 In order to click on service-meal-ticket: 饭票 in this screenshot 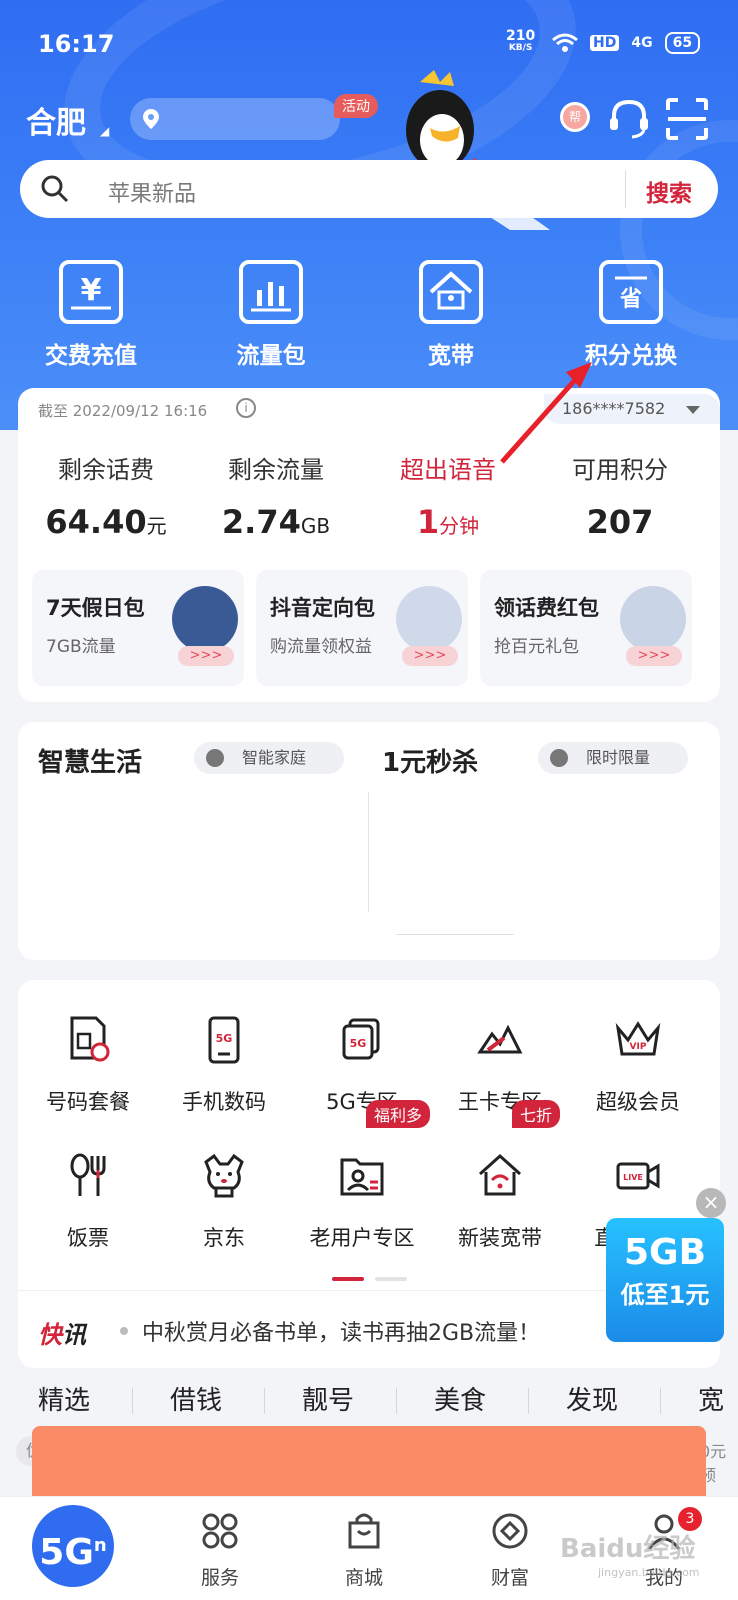, I will do `click(88, 1201)`.